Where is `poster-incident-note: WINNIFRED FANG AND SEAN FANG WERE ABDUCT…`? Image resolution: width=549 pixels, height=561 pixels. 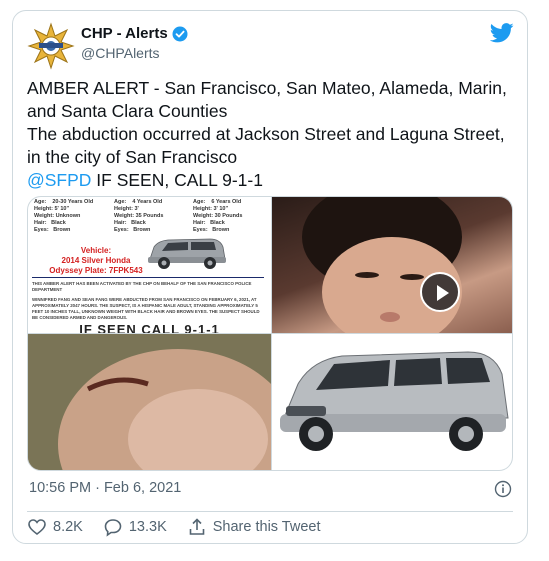
poster-incident-note: WINNIFRED FANG AND SEAN FANG WERE ABDUCT… is located at coordinates (146, 308).